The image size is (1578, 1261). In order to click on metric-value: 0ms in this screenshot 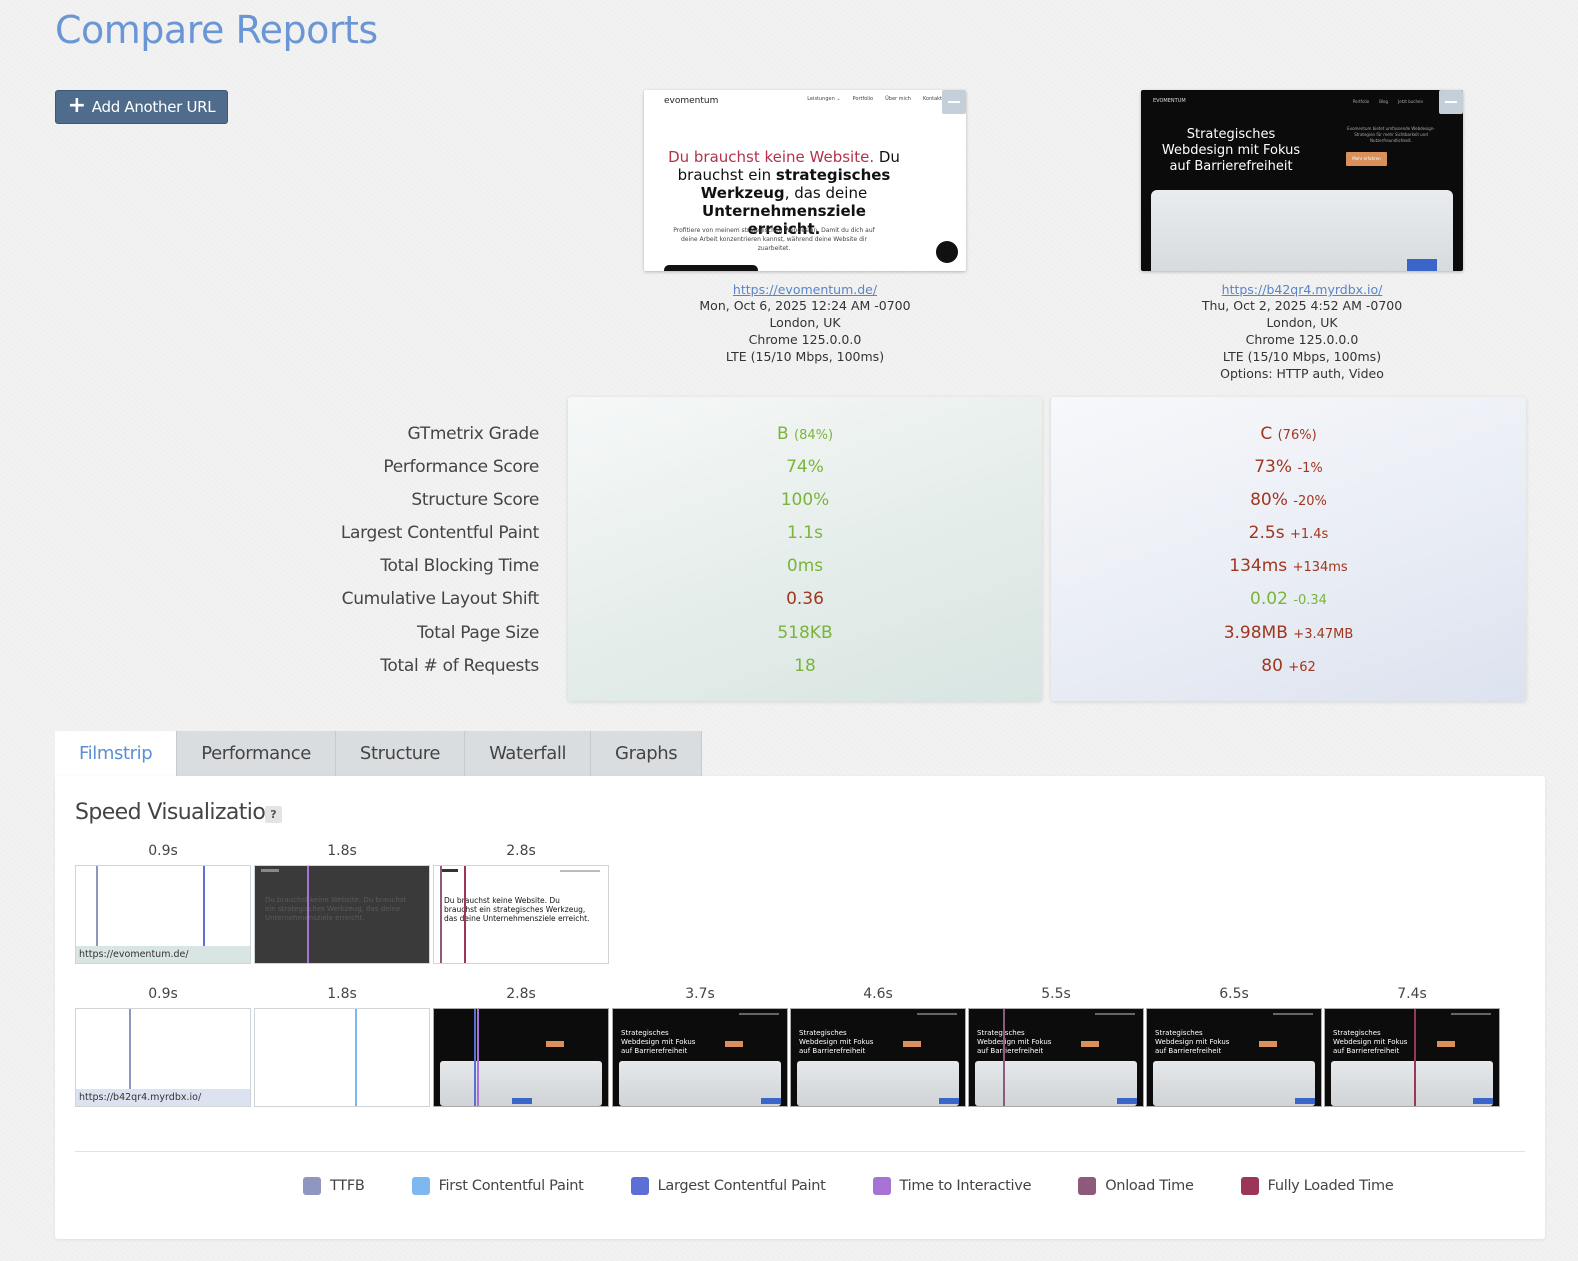, I will do `click(805, 566)`.